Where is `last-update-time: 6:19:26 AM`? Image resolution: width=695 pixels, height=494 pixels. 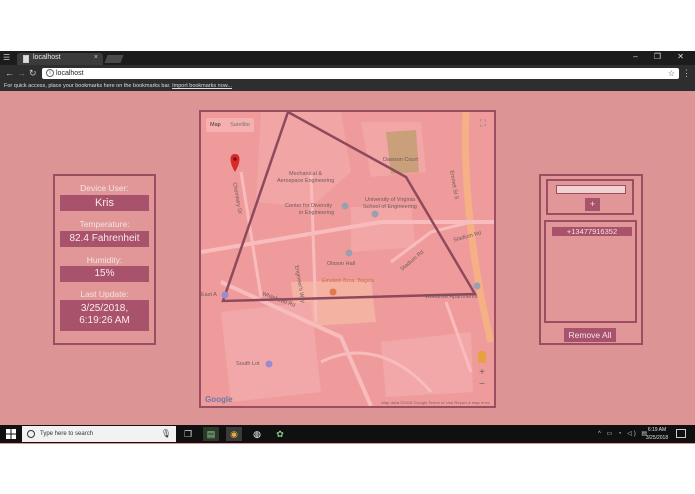
last-update-time: 6:19:26 AM is located at coordinates (104, 320).